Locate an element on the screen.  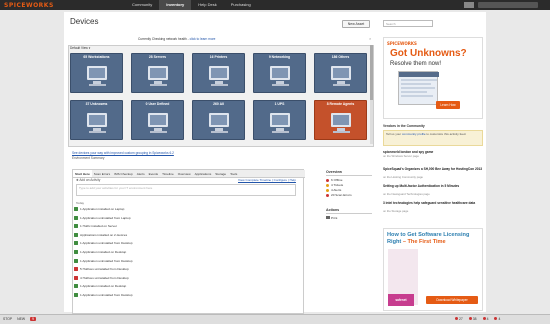
device-tile: 8 Remote Agents is located at coordinates (340, 120).